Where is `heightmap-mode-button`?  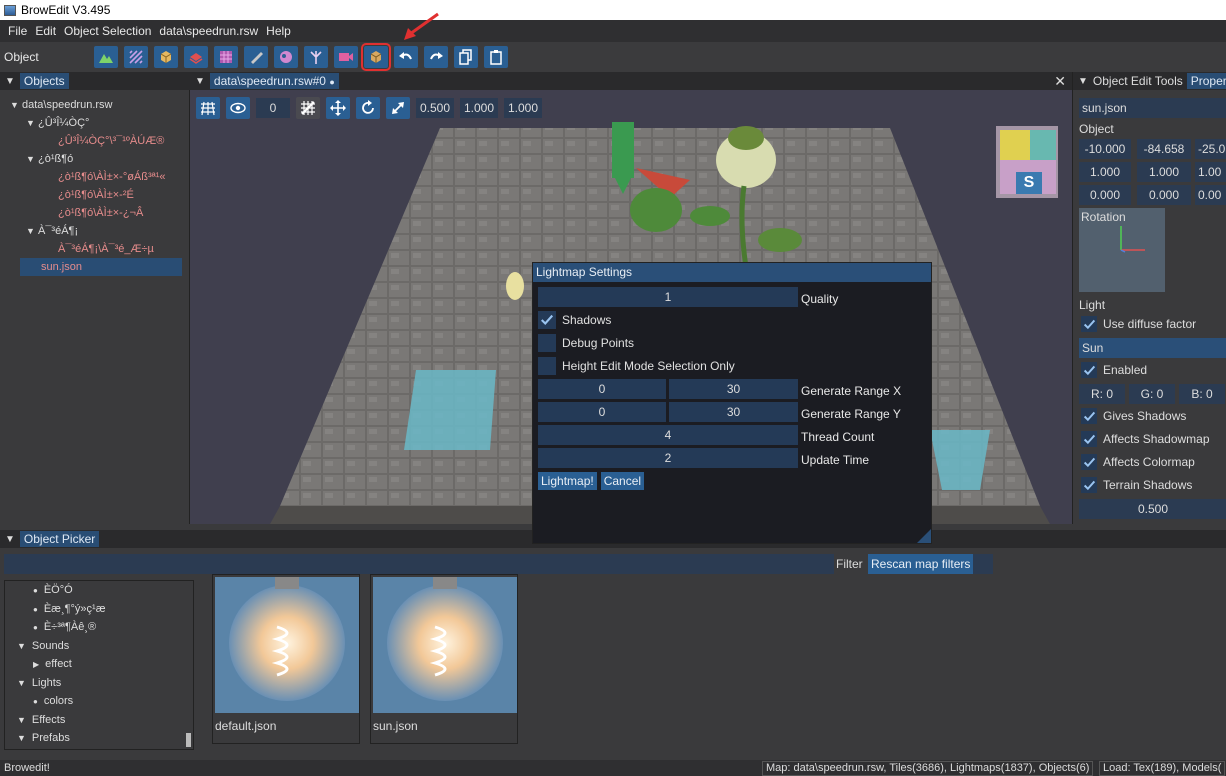 heightmap-mode-button is located at coordinates (106, 57).